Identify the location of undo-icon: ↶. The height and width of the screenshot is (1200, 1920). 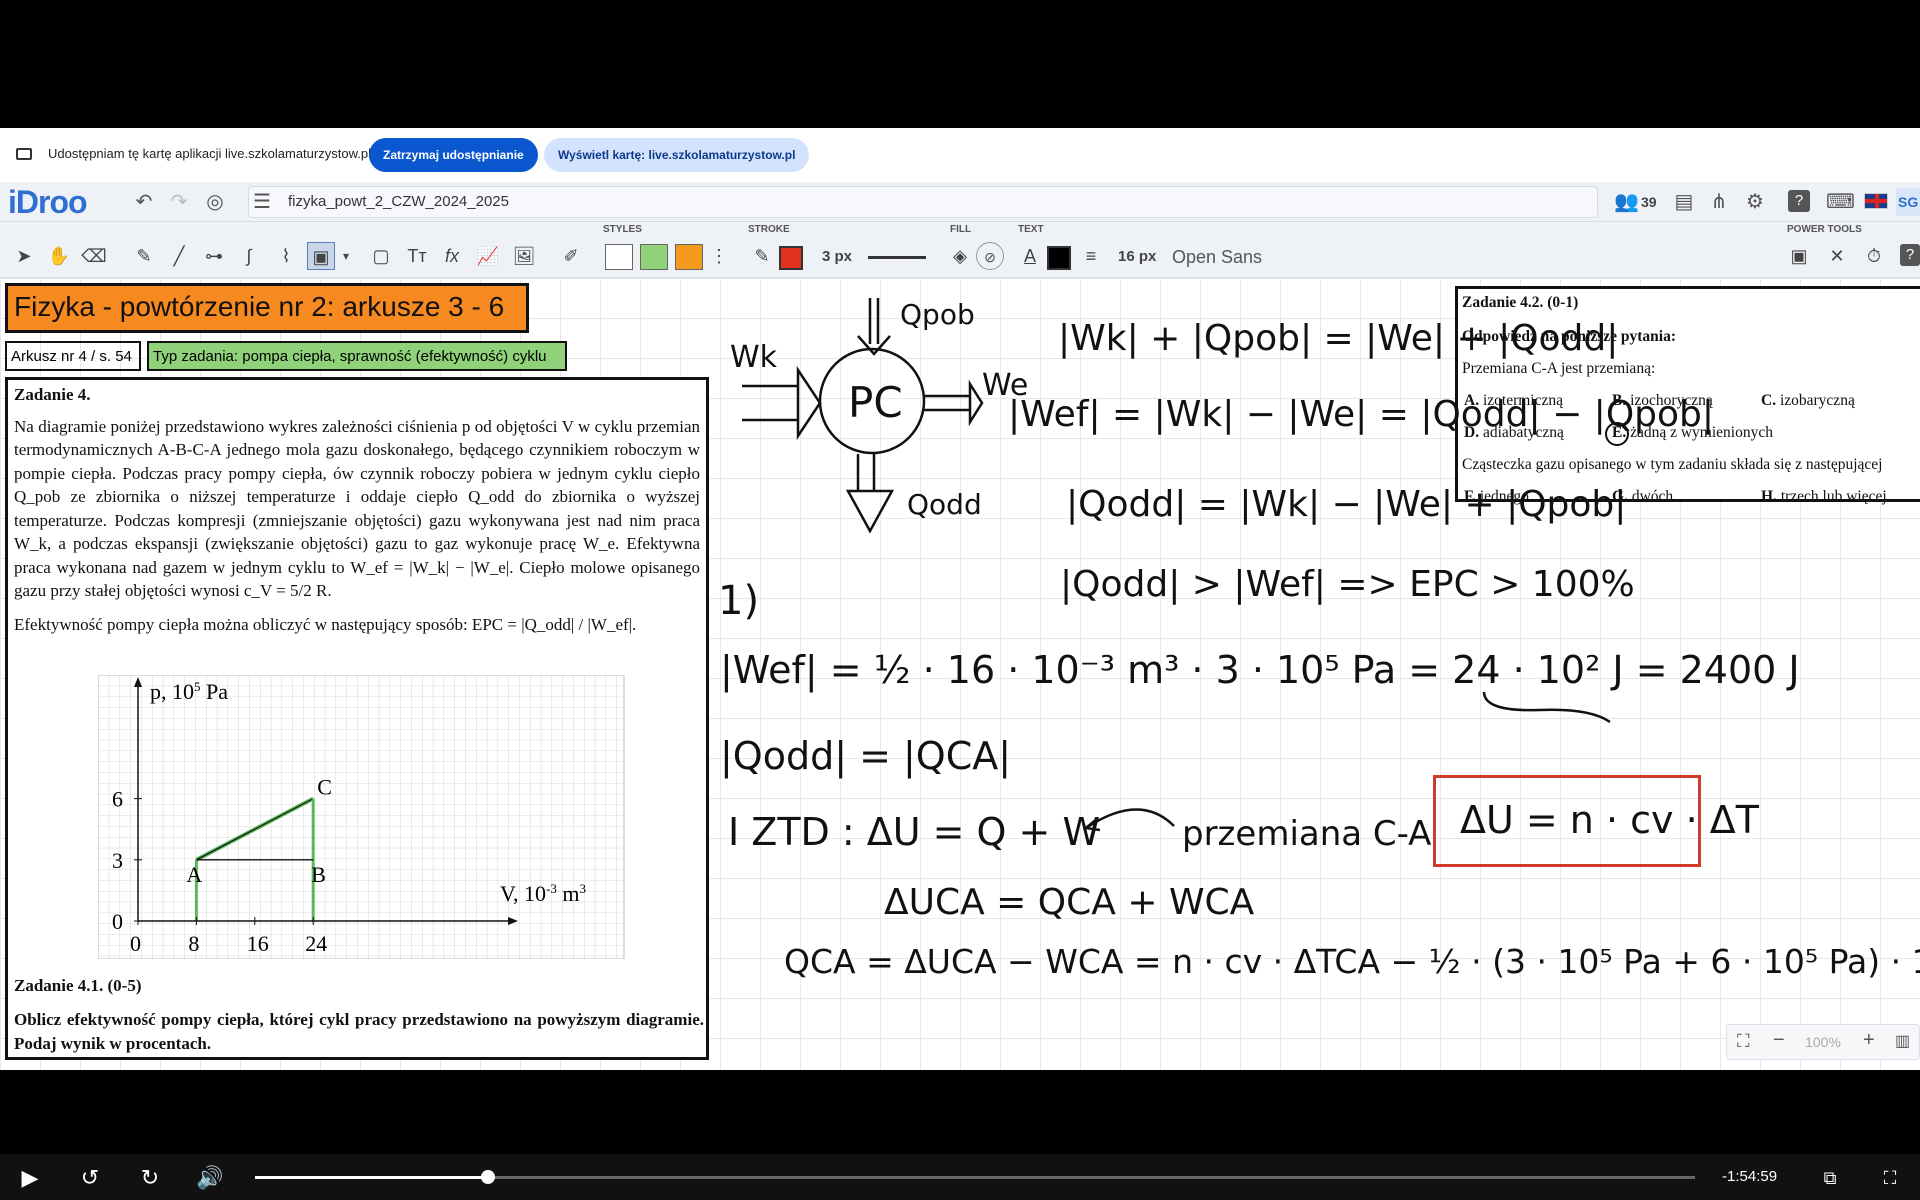
(144, 202).